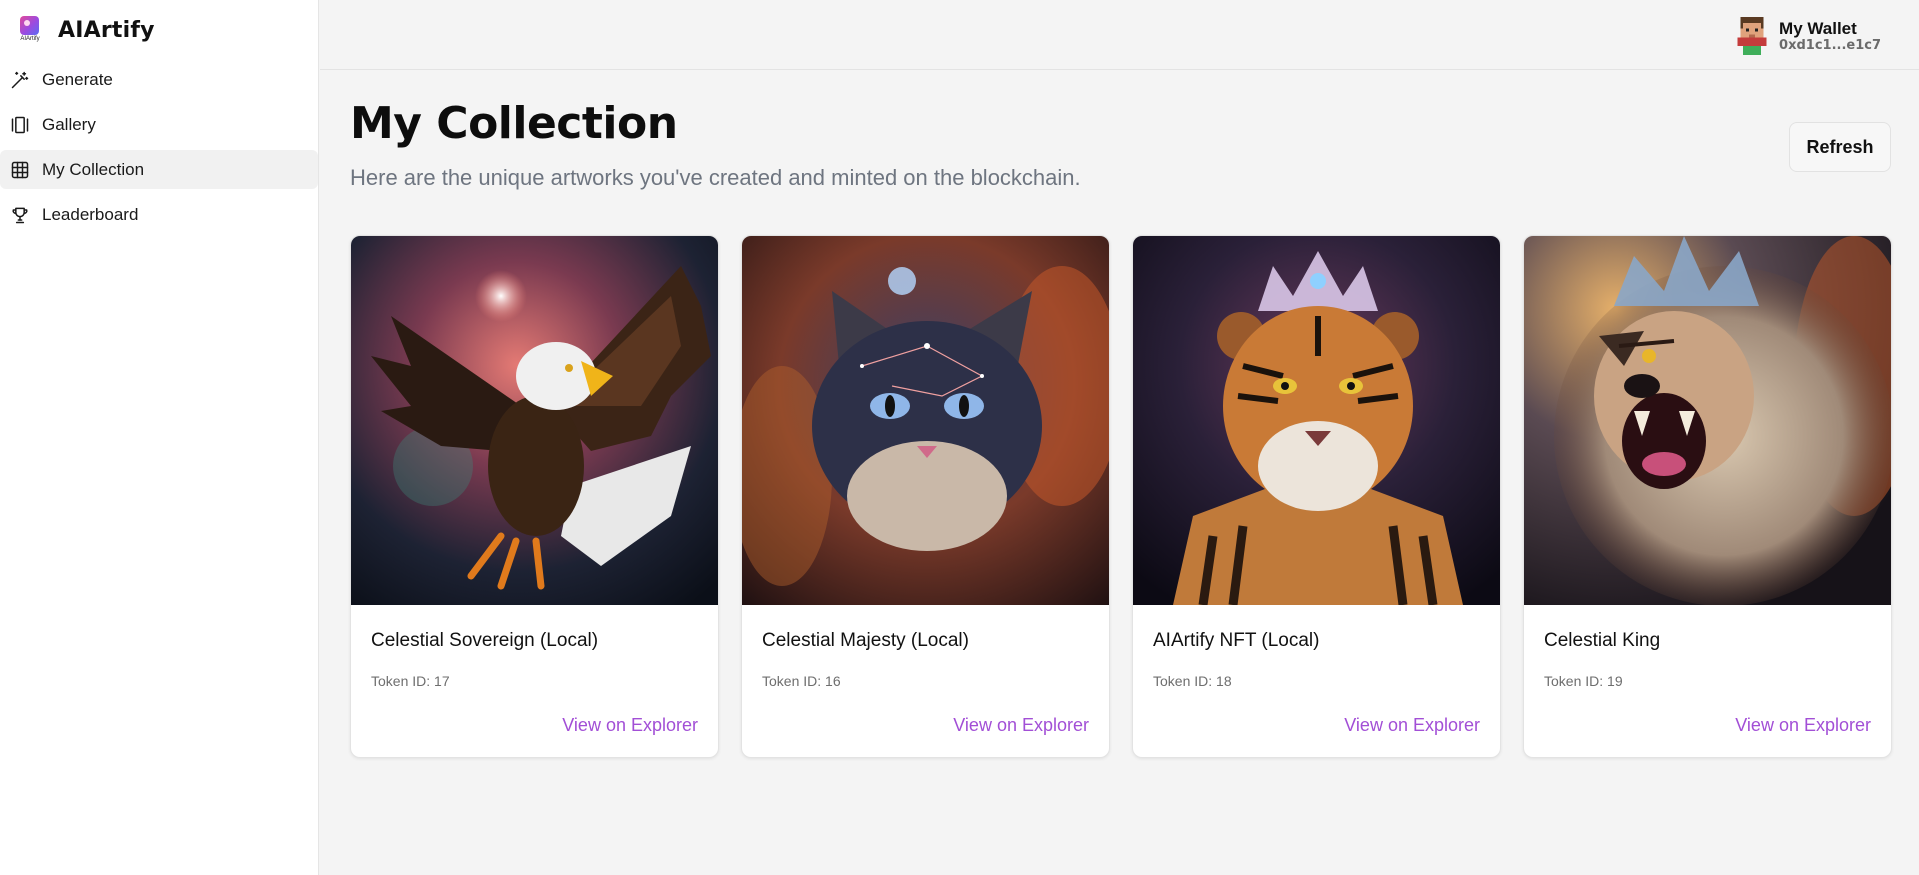 This screenshot has height=875, width=1919. Describe the element at coordinates (1602, 640) in the screenshot. I see `card-title: Celestial King` at that location.